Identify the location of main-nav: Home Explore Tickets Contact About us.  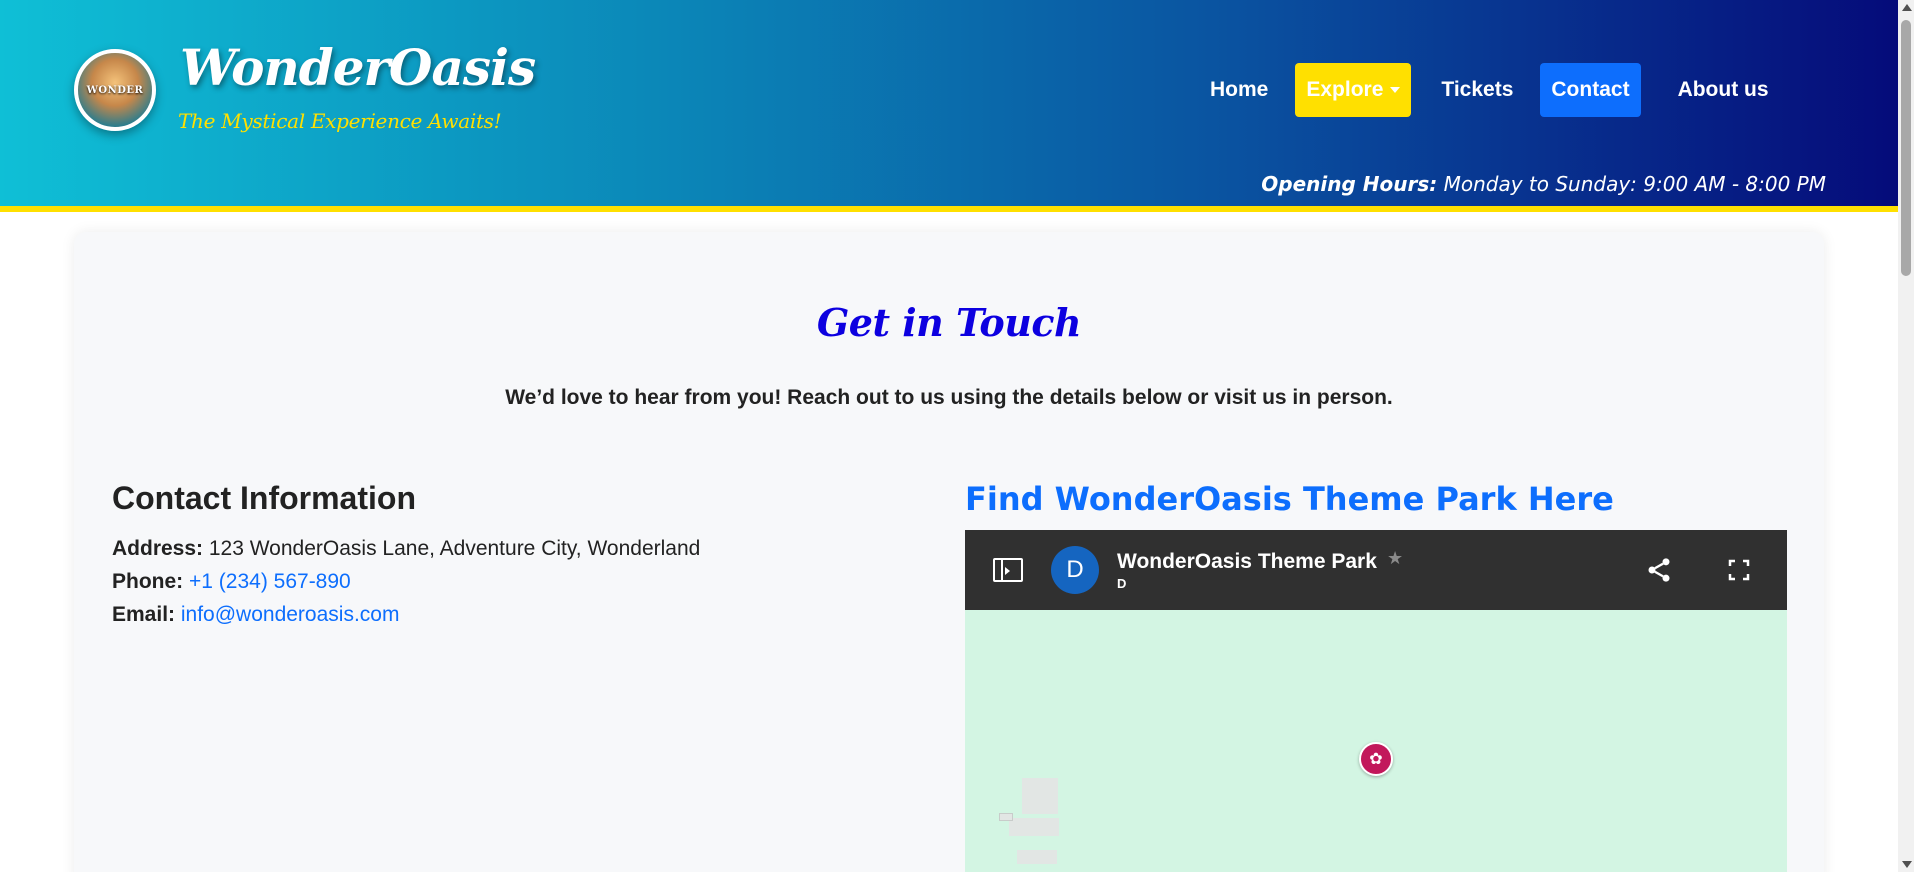
(1497, 90).